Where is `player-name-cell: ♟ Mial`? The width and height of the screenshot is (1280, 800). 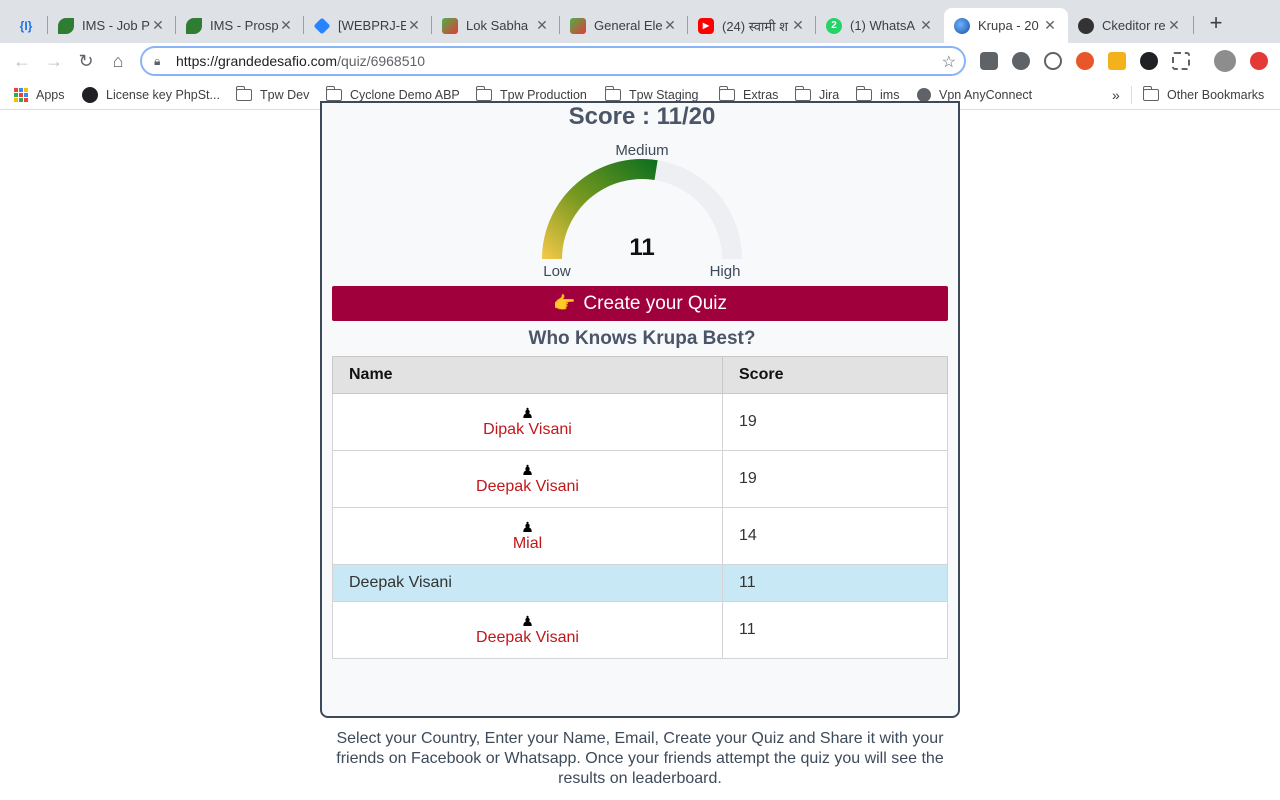
player-name-cell: ♟ Mial is located at coordinates (527, 536).